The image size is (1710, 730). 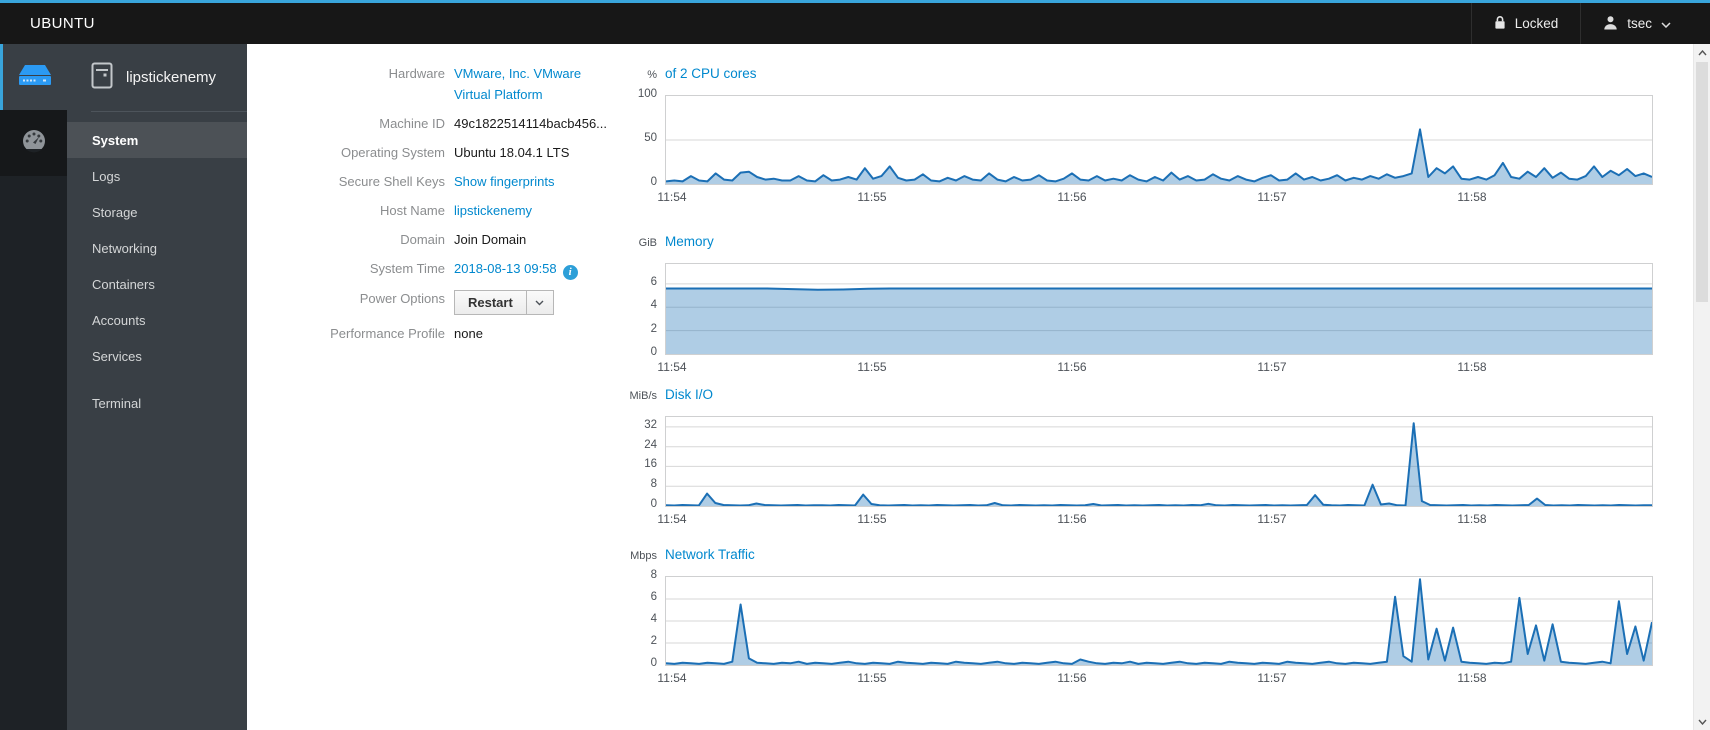 I want to click on chart-title-link: Disk I/O, so click(x=689, y=394).